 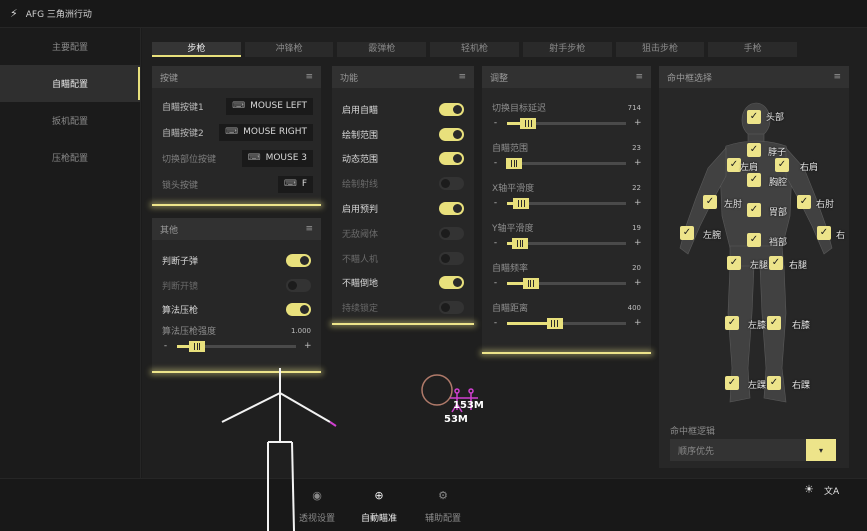 What do you see at coordinates (360, 135) in the screenshot?
I see `toggle-label: 绘制范围` at bounding box center [360, 135].